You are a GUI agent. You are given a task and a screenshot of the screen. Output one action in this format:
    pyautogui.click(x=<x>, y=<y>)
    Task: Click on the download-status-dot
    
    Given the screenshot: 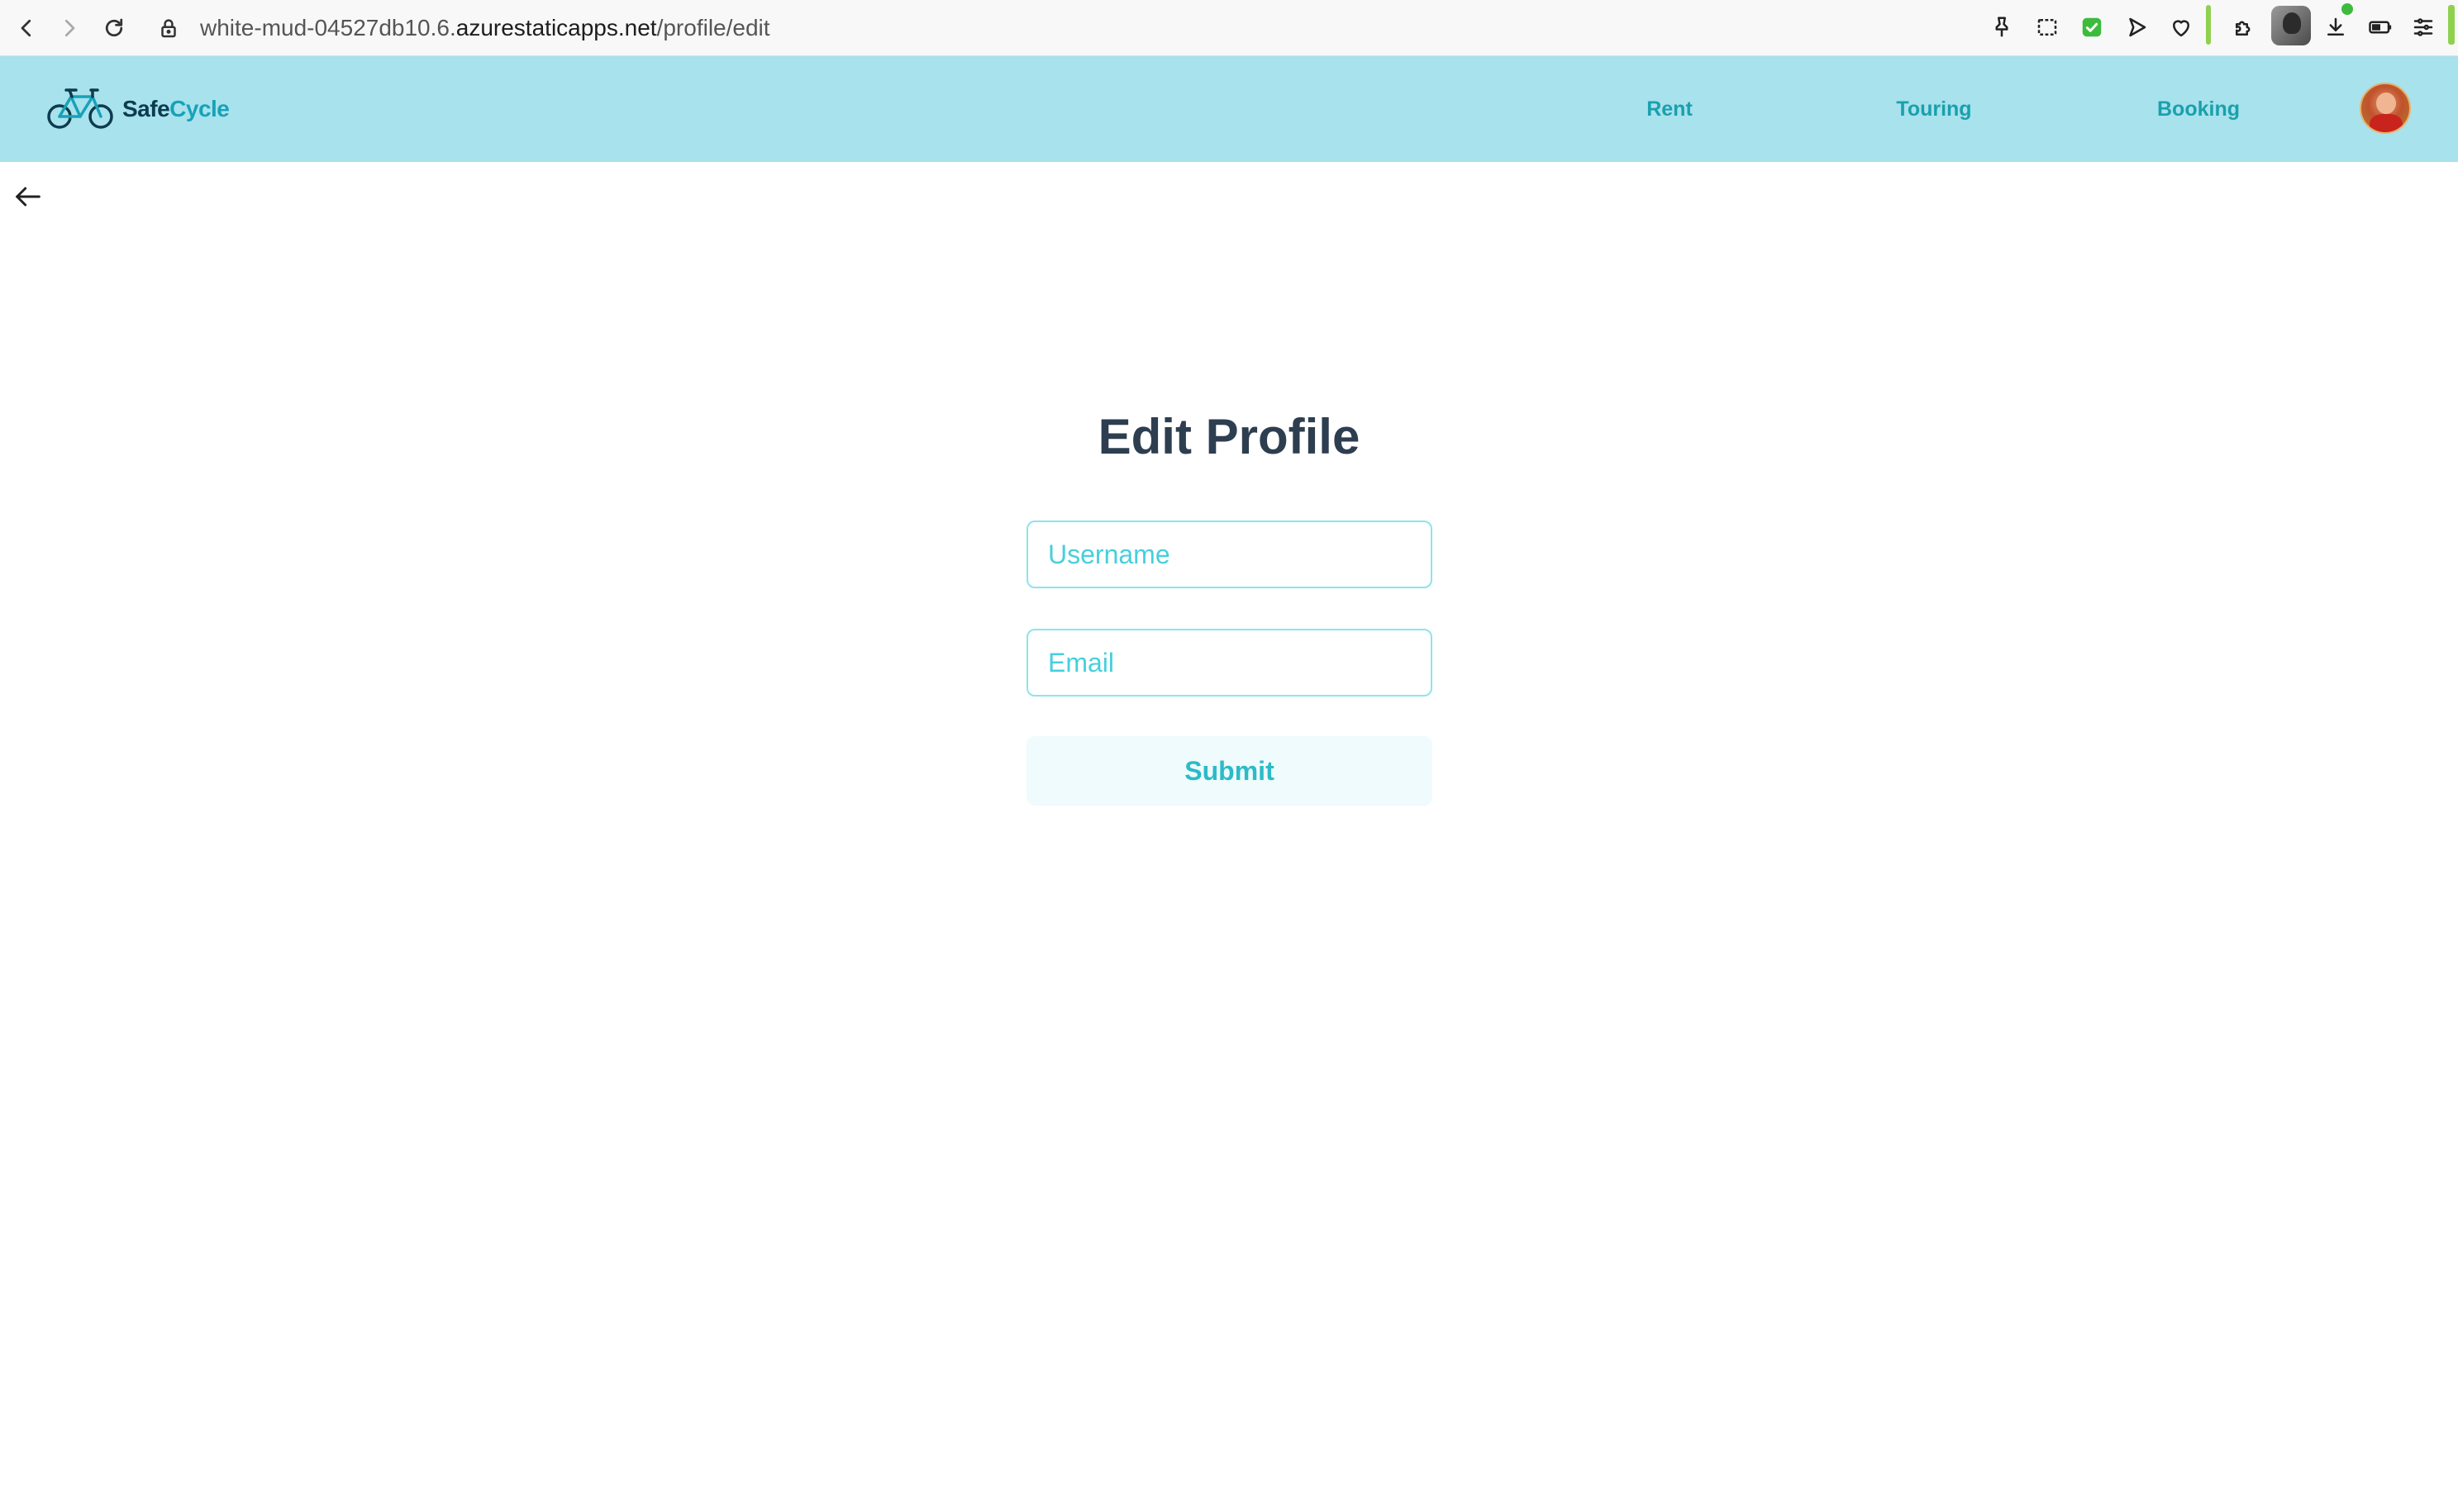 What is the action you would take?
    pyautogui.click(x=2347, y=9)
    